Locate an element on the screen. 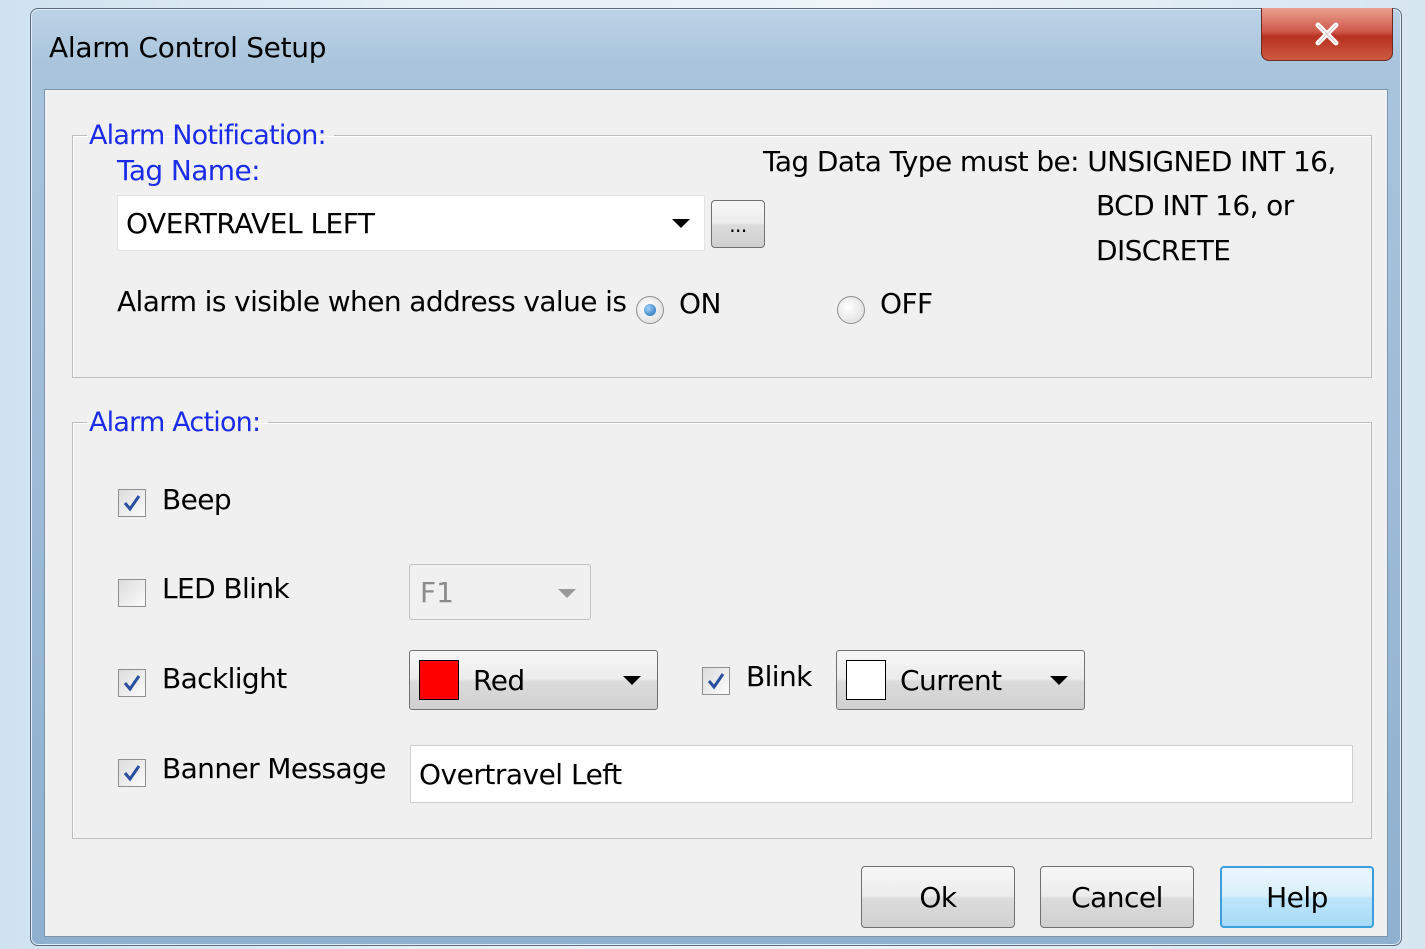 The image size is (1425, 949). backlight-color-name: Red is located at coordinates (499, 680).